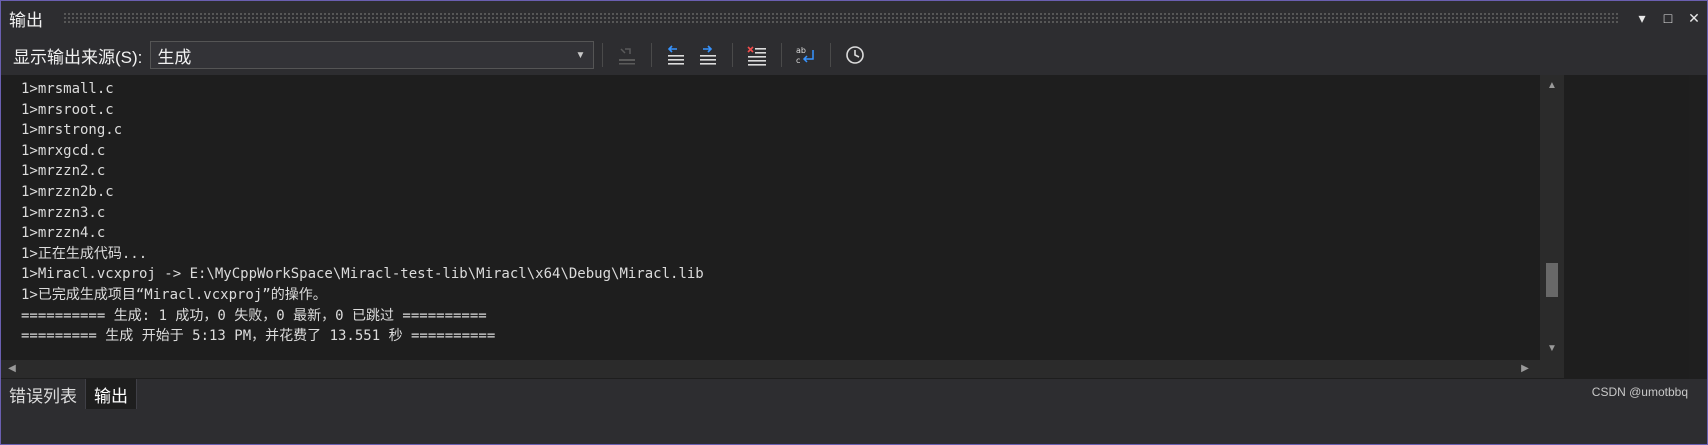 This screenshot has width=1708, height=445. I want to click on word-wrap-button: ab c, so click(806, 55).